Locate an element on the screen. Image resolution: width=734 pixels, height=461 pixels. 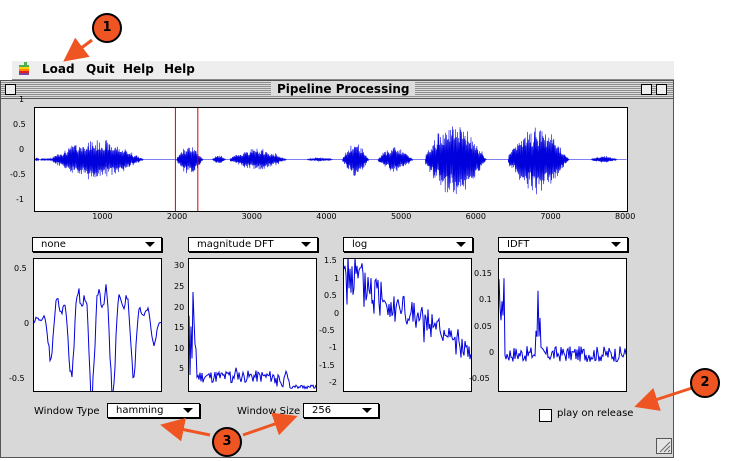
callout-badge-1: 1 is located at coordinates (107, 28).